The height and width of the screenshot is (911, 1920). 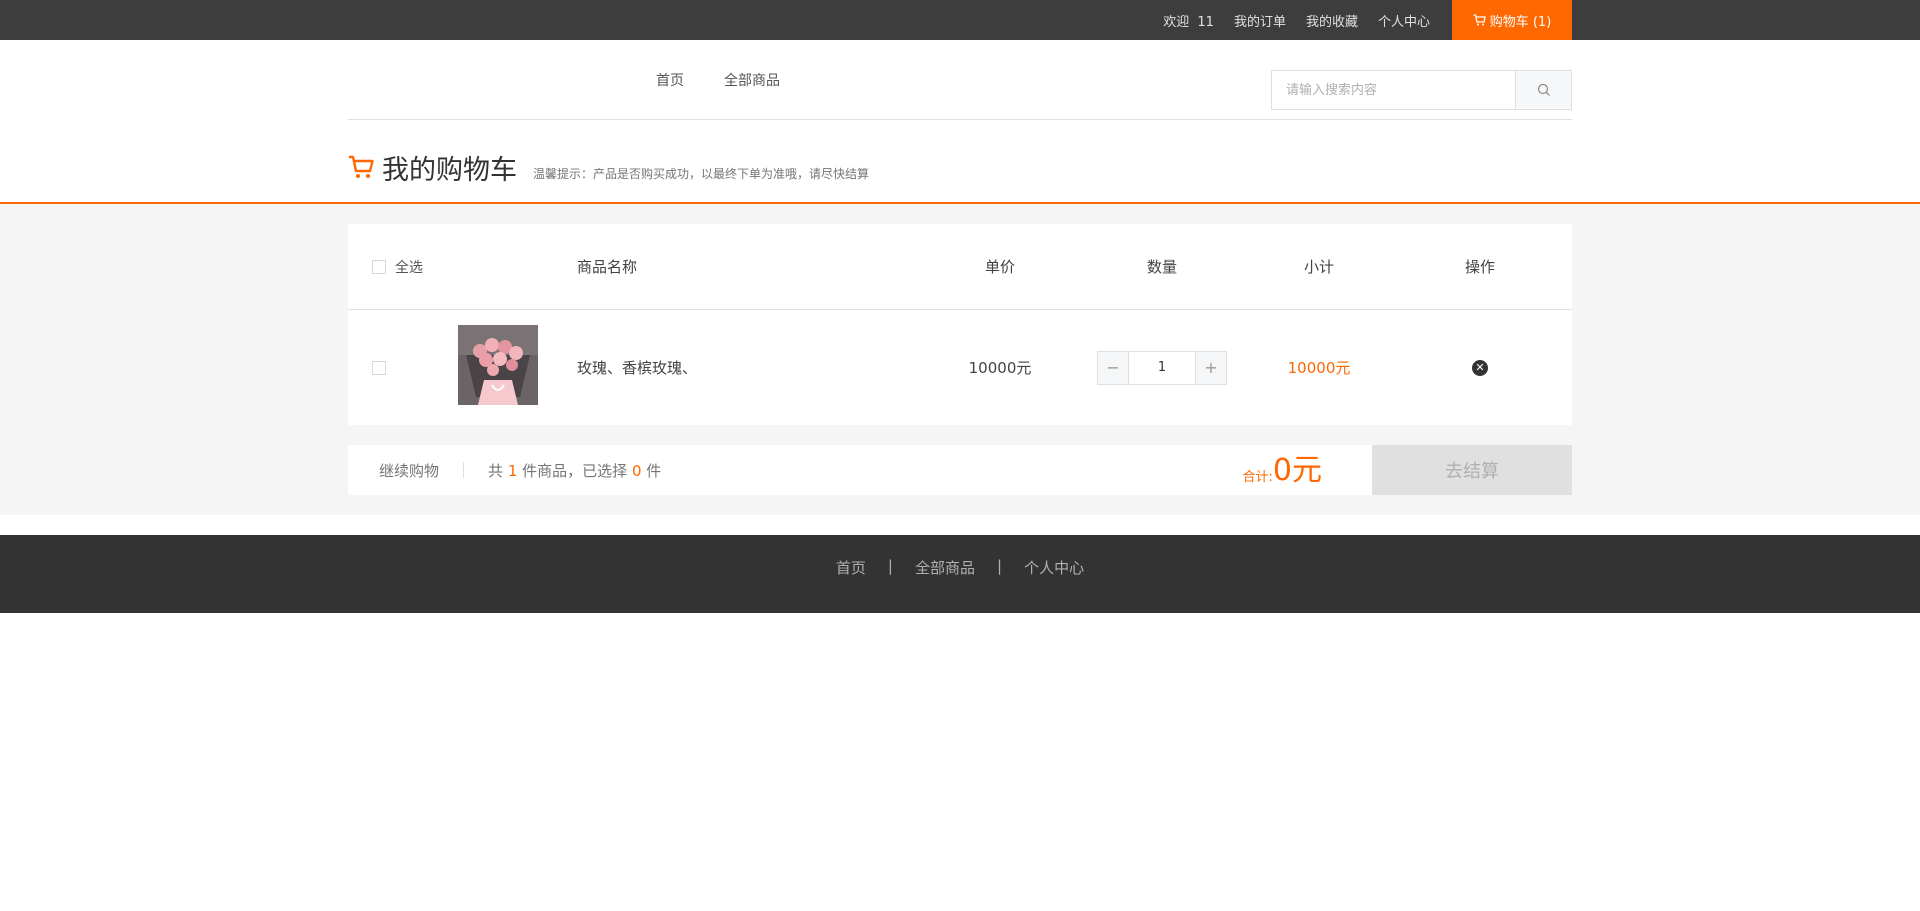 I want to click on page-title: 我的购物车, so click(x=449, y=170).